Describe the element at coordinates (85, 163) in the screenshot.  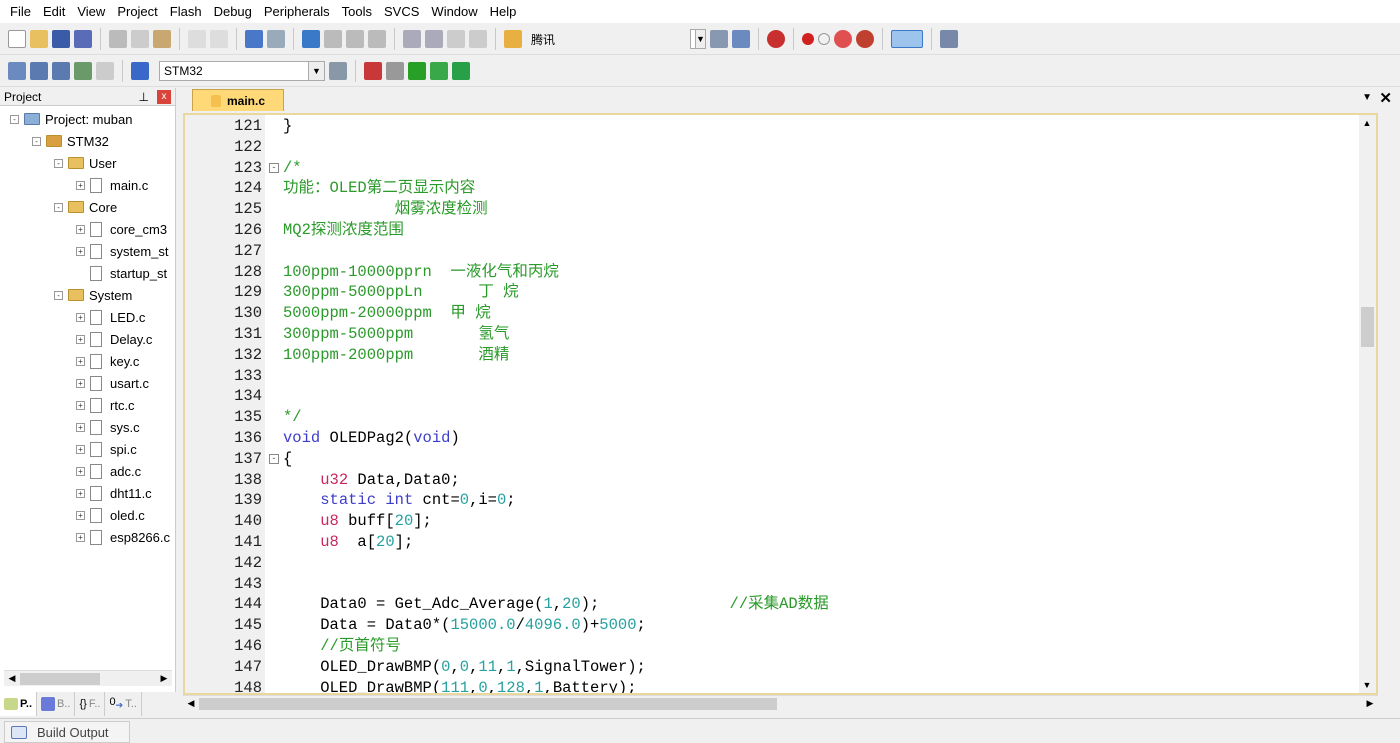
I see `tree-item: - User` at that location.